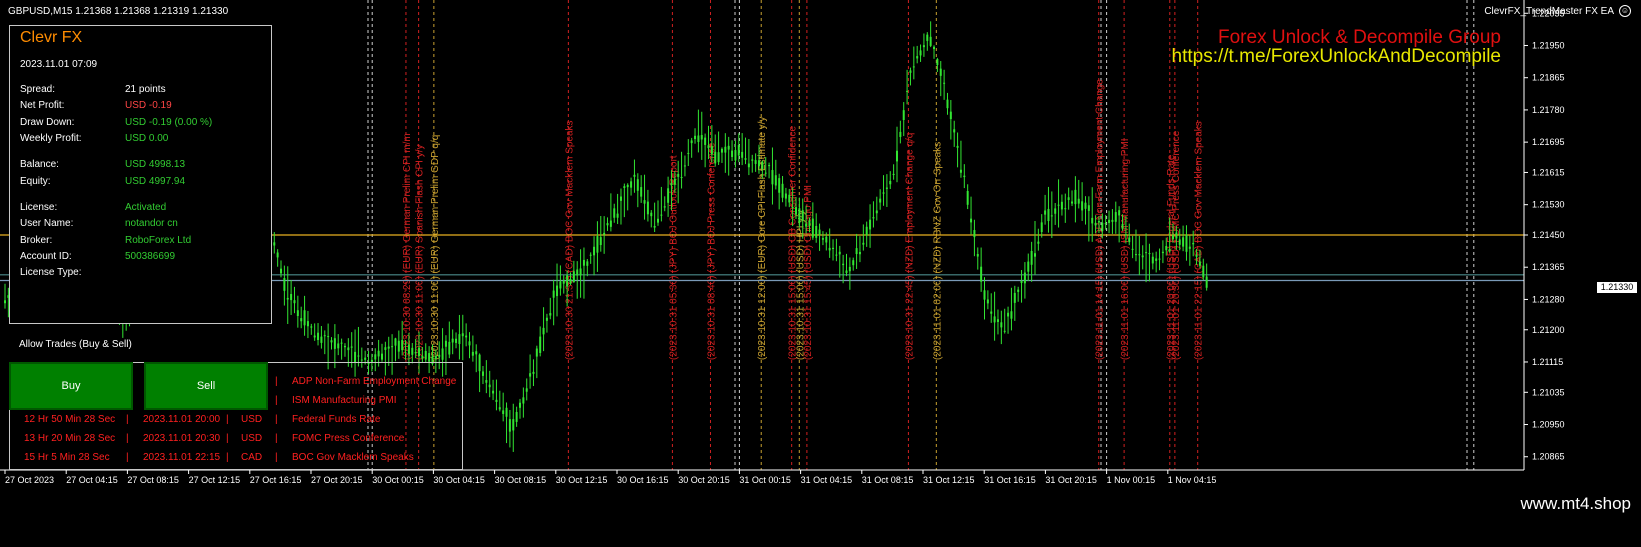  I want to click on y-tick-label: 1.21200, so click(1548, 330).